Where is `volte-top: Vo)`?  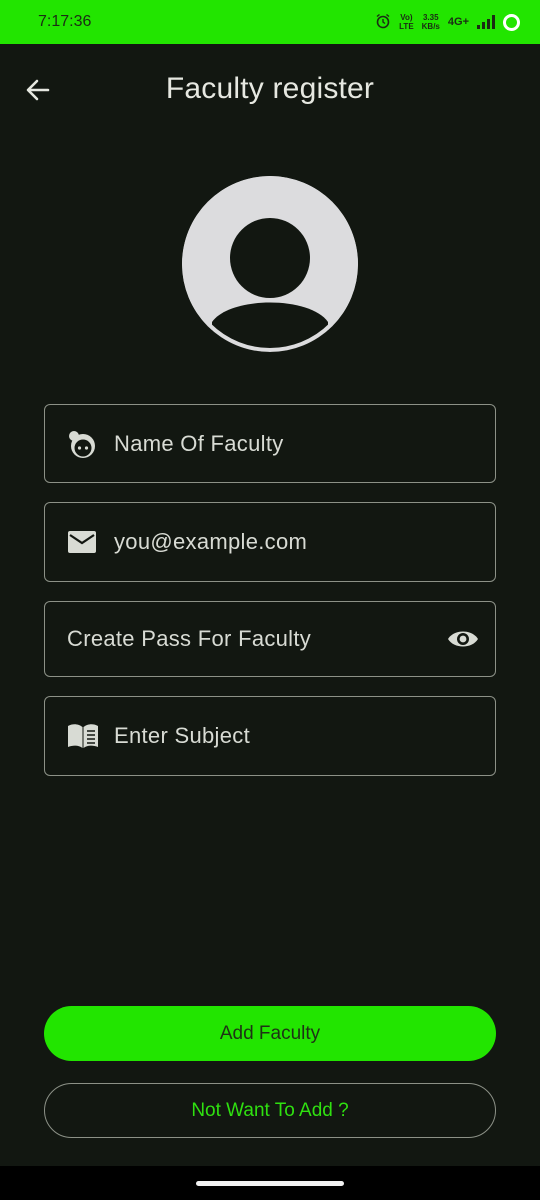 volte-top: Vo) is located at coordinates (406, 17).